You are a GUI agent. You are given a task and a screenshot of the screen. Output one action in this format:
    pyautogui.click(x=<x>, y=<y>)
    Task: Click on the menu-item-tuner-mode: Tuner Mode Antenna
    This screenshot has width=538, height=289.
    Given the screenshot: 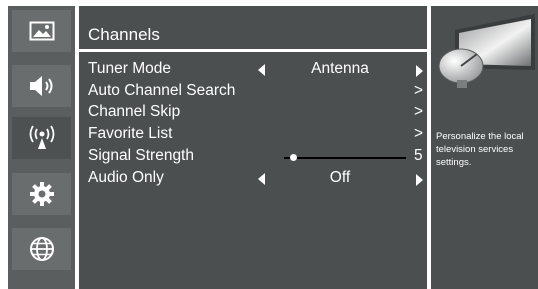 What is the action you would take?
    pyautogui.click(x=256, y=70)
    